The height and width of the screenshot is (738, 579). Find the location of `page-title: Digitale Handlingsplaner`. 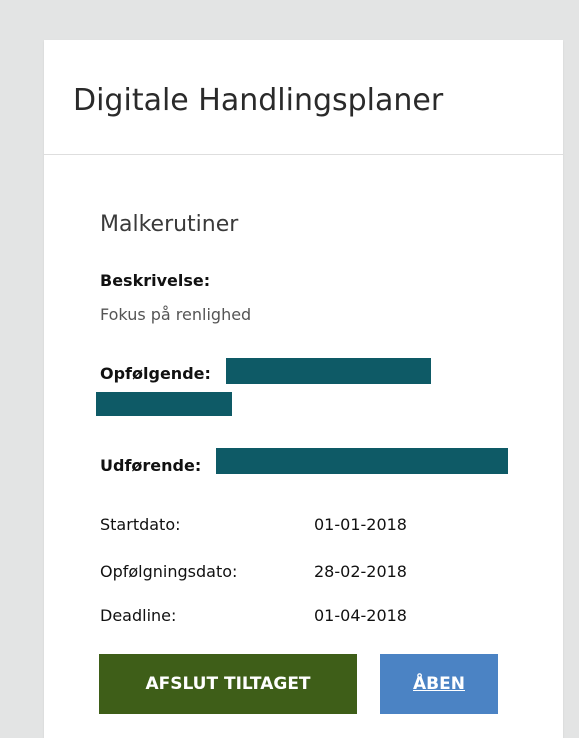

page-title: Digitale Handlingsplaner is located at coordinates (258, 100).